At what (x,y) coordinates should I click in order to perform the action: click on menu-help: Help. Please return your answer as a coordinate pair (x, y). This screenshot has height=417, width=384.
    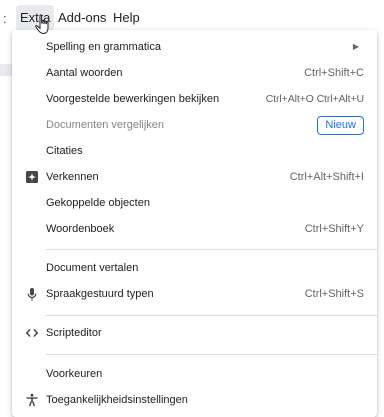
    Looking at the image, I should click on (126, 18).